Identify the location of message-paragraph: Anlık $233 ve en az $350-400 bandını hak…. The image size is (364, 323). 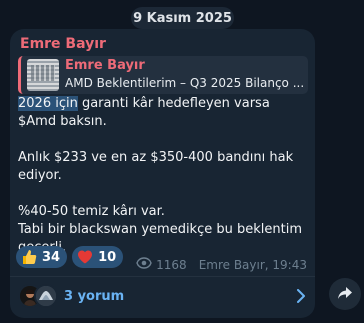
(156, 166).